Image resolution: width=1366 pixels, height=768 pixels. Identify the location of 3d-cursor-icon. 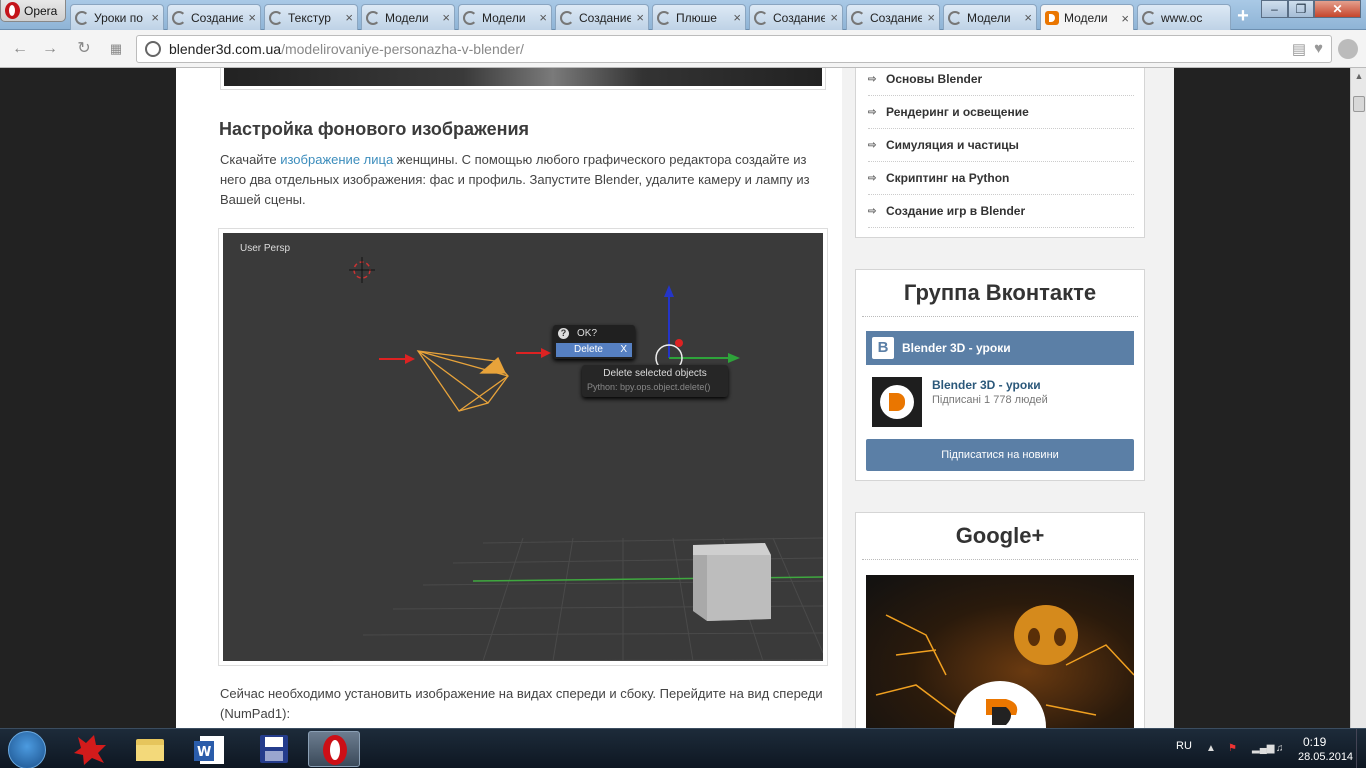
(362, 270).